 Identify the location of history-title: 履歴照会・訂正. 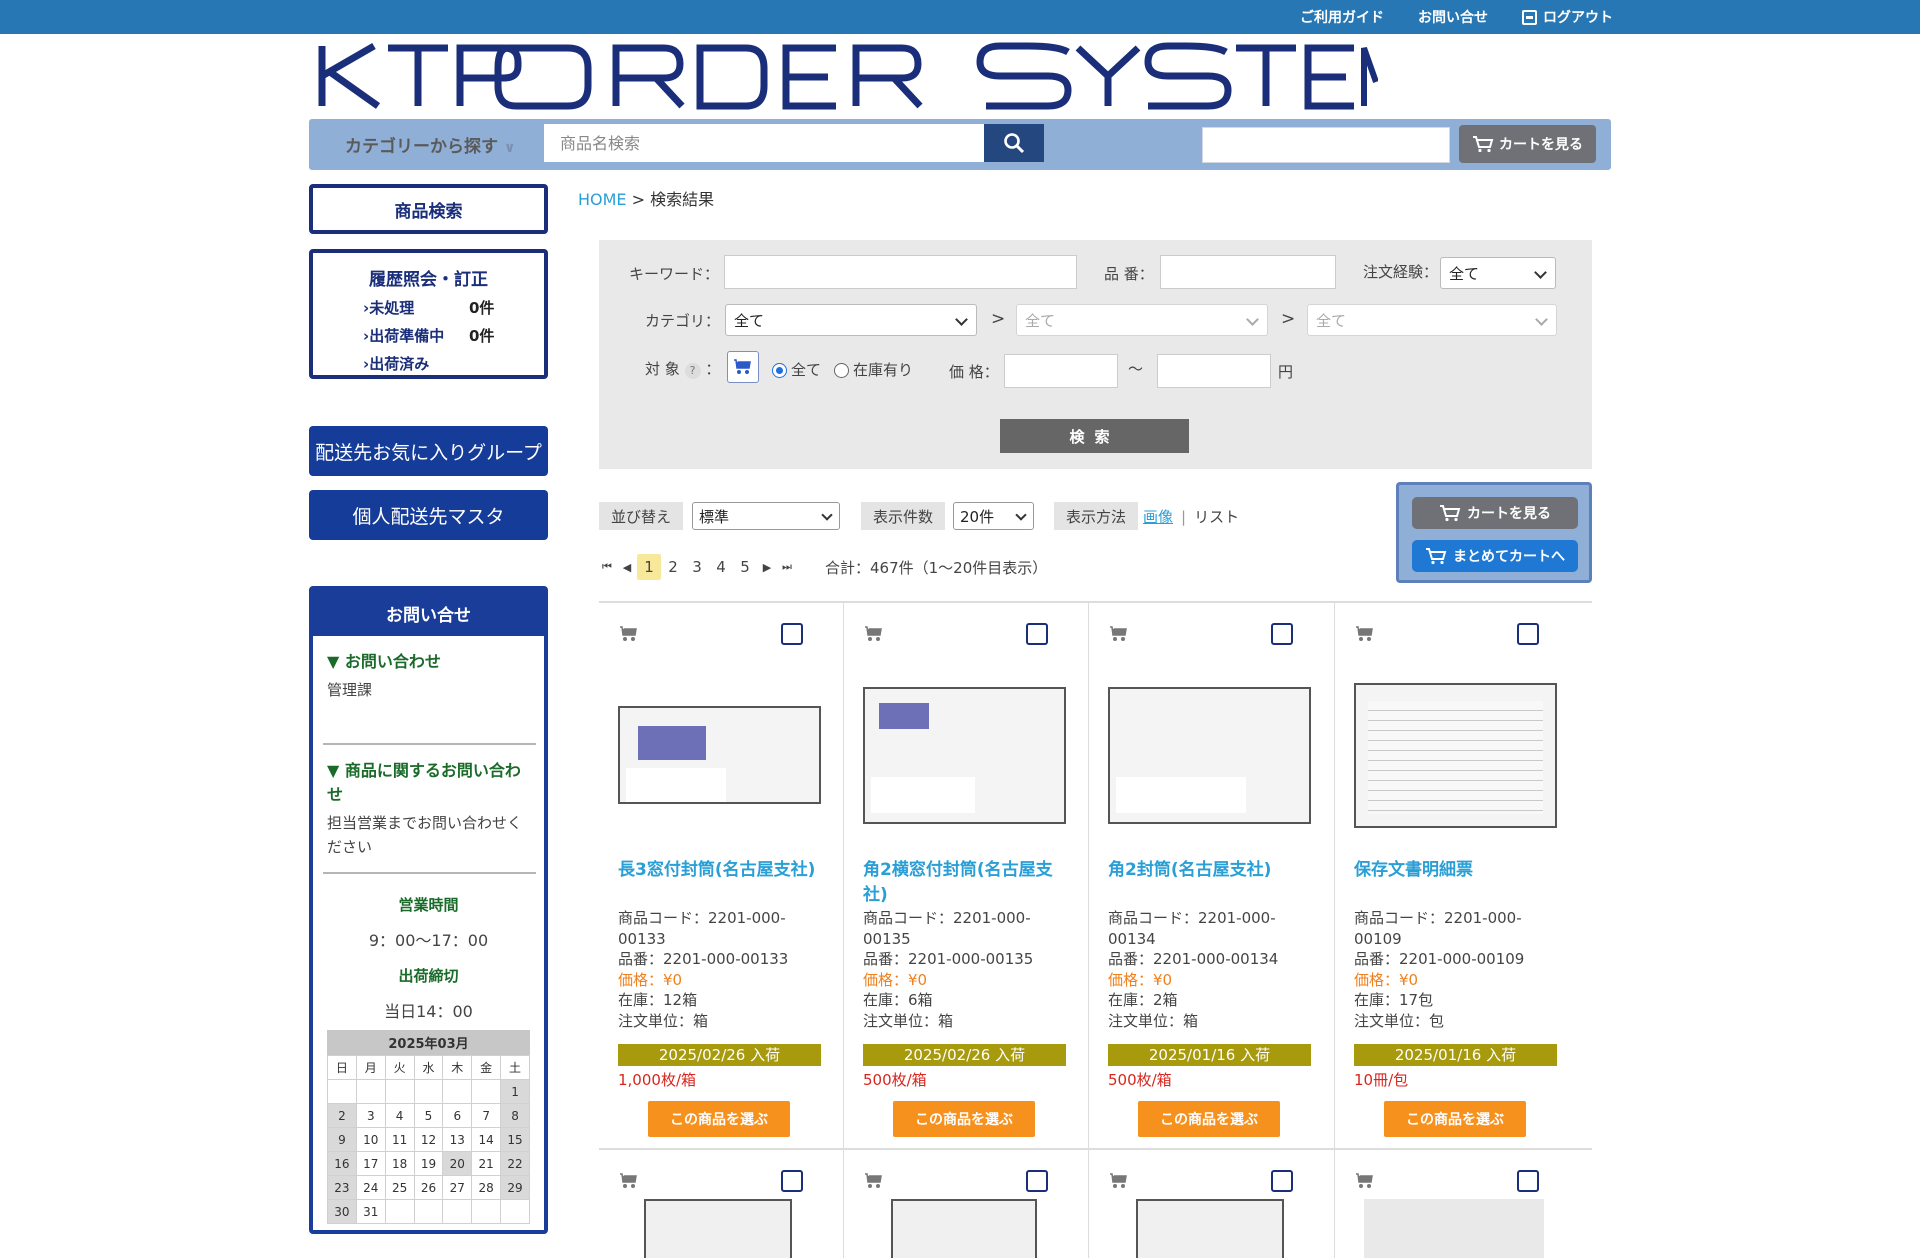
(428, 277).